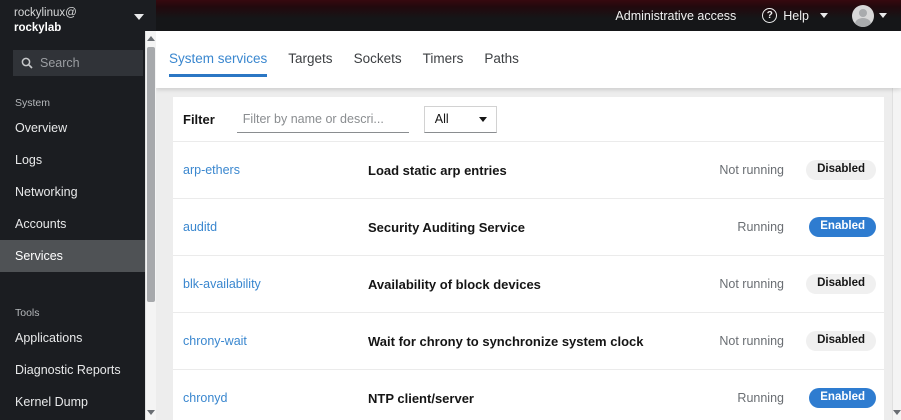 Image resolution: width=901 pixels, height=420 pixels. Describe the element at coordinates (78, 255) in the screenshot. I see `sidebar-item-services: Services` at that location.